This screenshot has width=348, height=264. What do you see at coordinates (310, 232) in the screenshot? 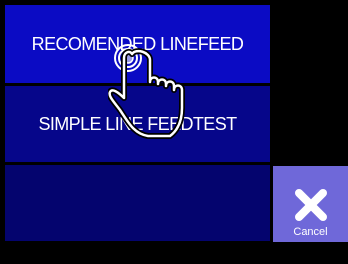
I see `cancel-label: Cancel` at bounding box center [310, 232].